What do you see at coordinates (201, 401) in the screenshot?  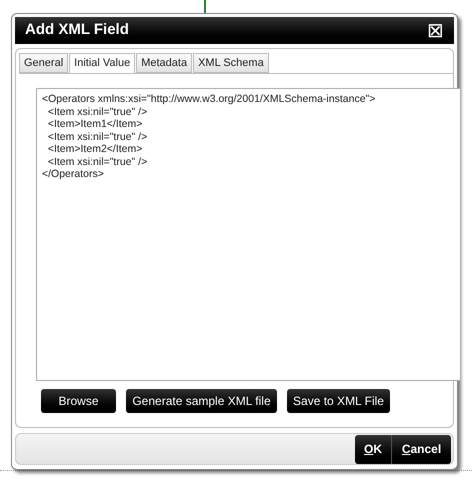 I see `action-button: Generate sample XML file` at bounding box center [201, 401].